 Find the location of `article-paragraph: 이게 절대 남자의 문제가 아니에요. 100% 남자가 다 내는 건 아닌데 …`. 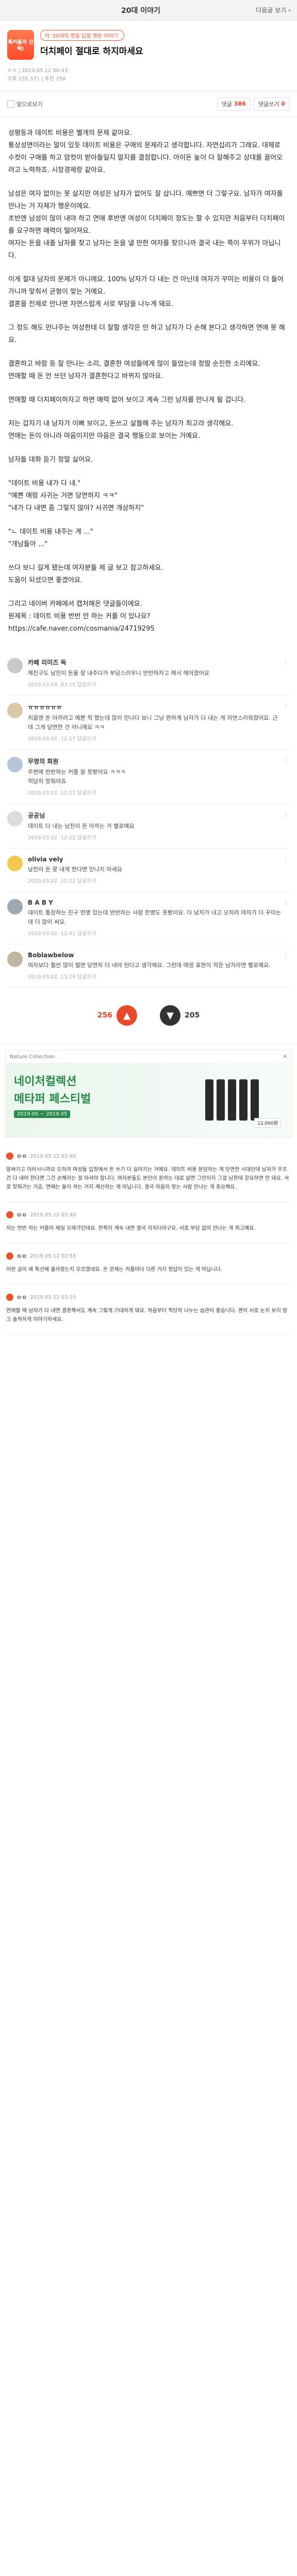

article-paragraph: 이게 절대 남자의 문제가 아니에요. 100% 남자가 다 내는 건 아닌데 … is located at coordinates (146, 292).